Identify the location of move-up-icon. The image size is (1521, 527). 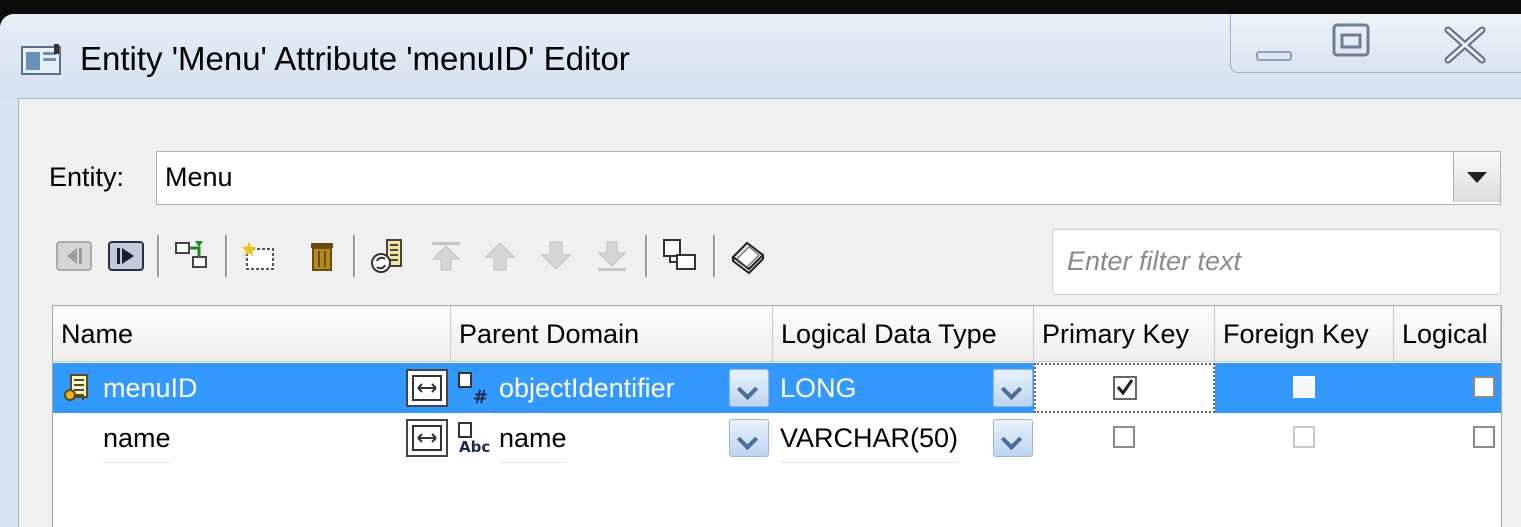
(500, 256).